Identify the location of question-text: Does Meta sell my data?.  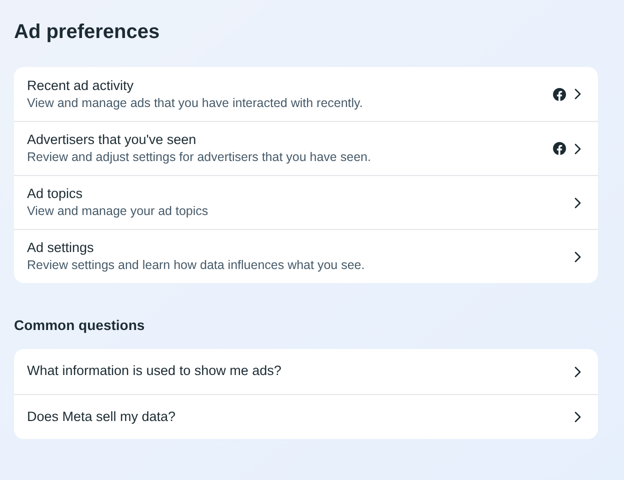
(102, 417).